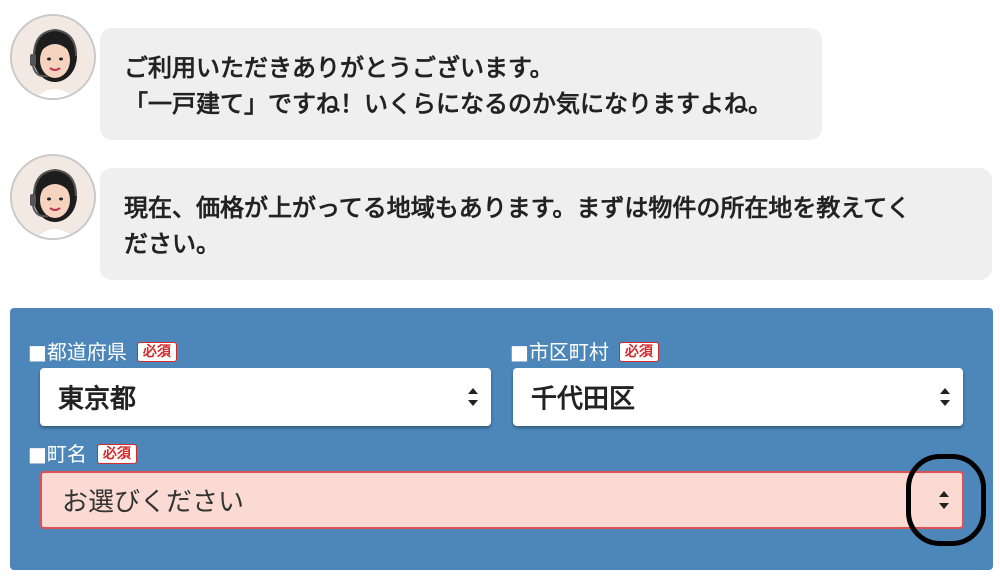  I want to click on city-label: ■市区町村 必須, so click(584, 352).